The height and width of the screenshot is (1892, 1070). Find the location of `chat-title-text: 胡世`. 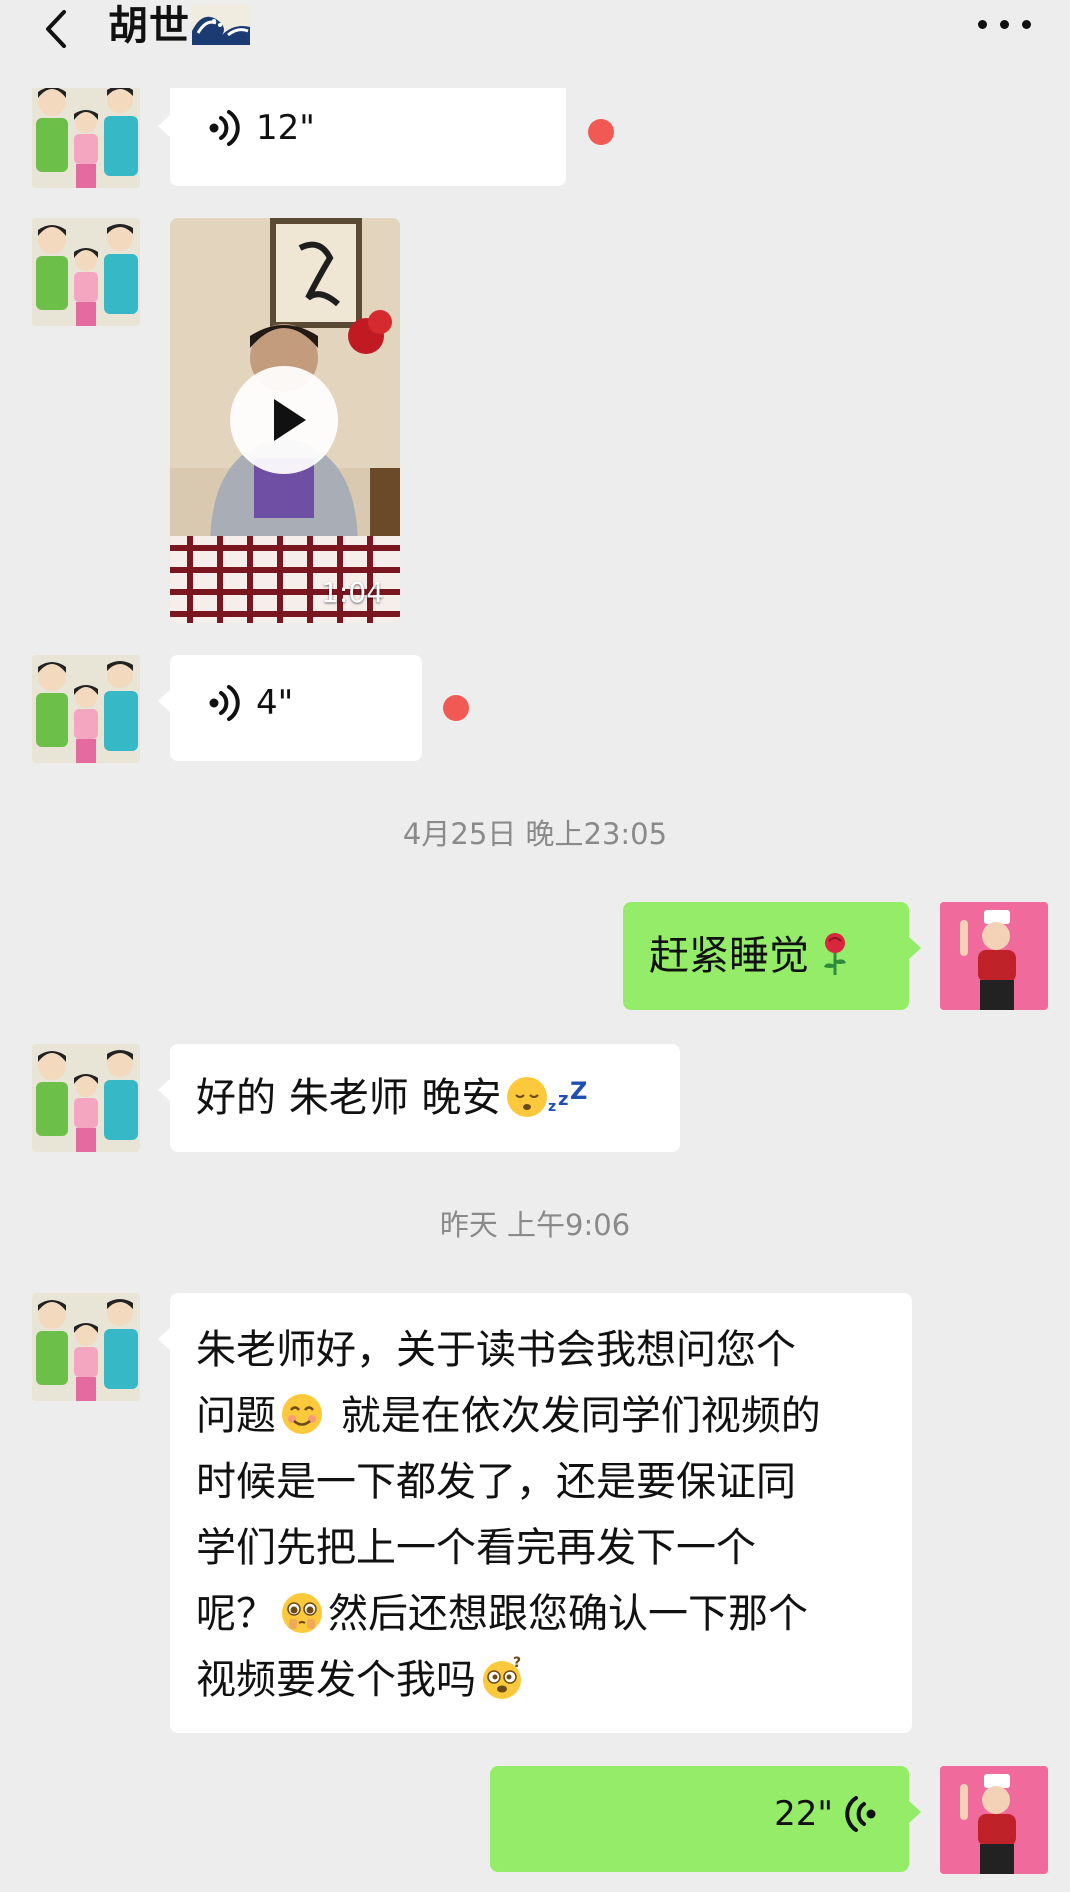

chat-title-text: 胡世 is located at coordinates (149, 26).